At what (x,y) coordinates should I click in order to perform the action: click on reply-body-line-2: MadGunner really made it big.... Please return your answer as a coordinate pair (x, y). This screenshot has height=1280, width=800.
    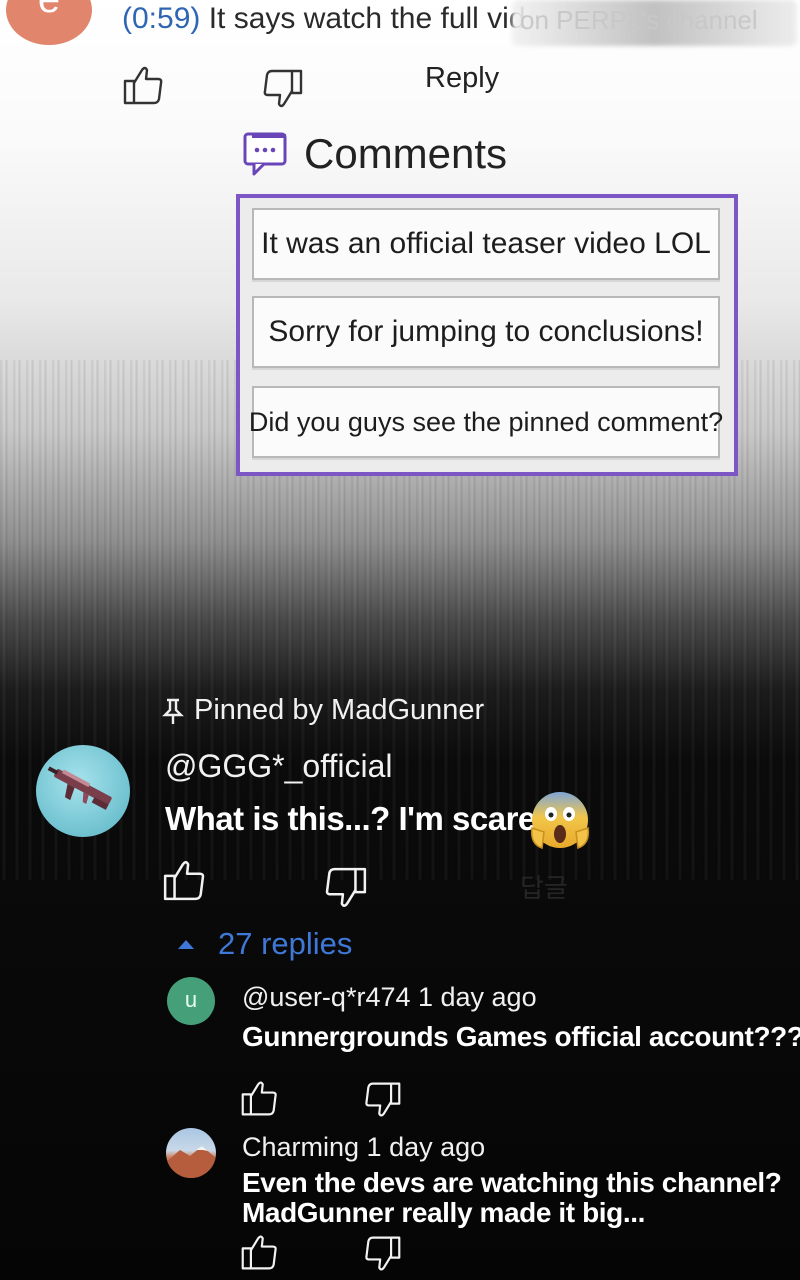
    Looking at the image, I should click on (444, 1212).